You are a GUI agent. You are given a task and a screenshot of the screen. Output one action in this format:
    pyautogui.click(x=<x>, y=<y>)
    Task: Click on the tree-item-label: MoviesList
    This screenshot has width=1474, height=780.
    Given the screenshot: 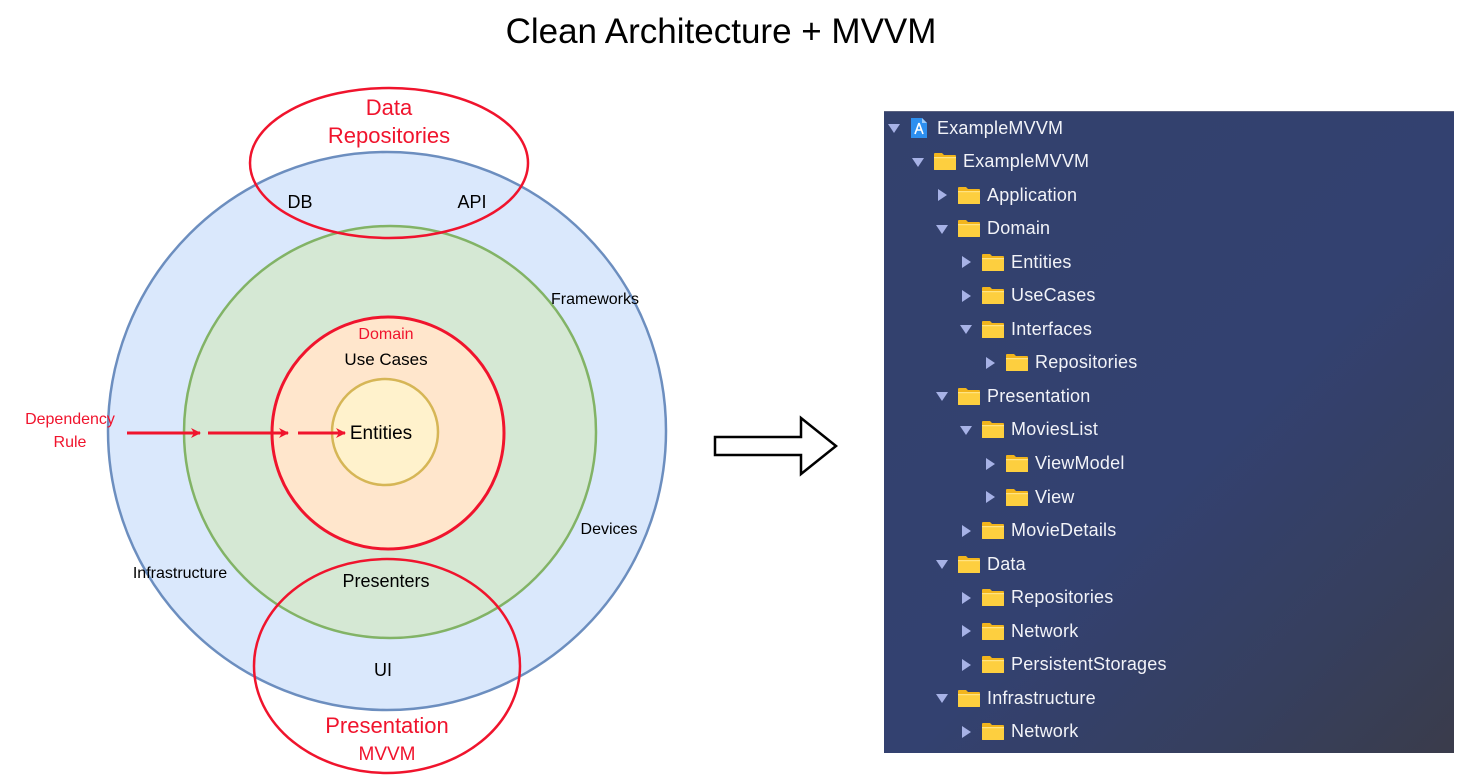 What is the action you would take?
    pyautogui.click(x=1055, y=429)
    